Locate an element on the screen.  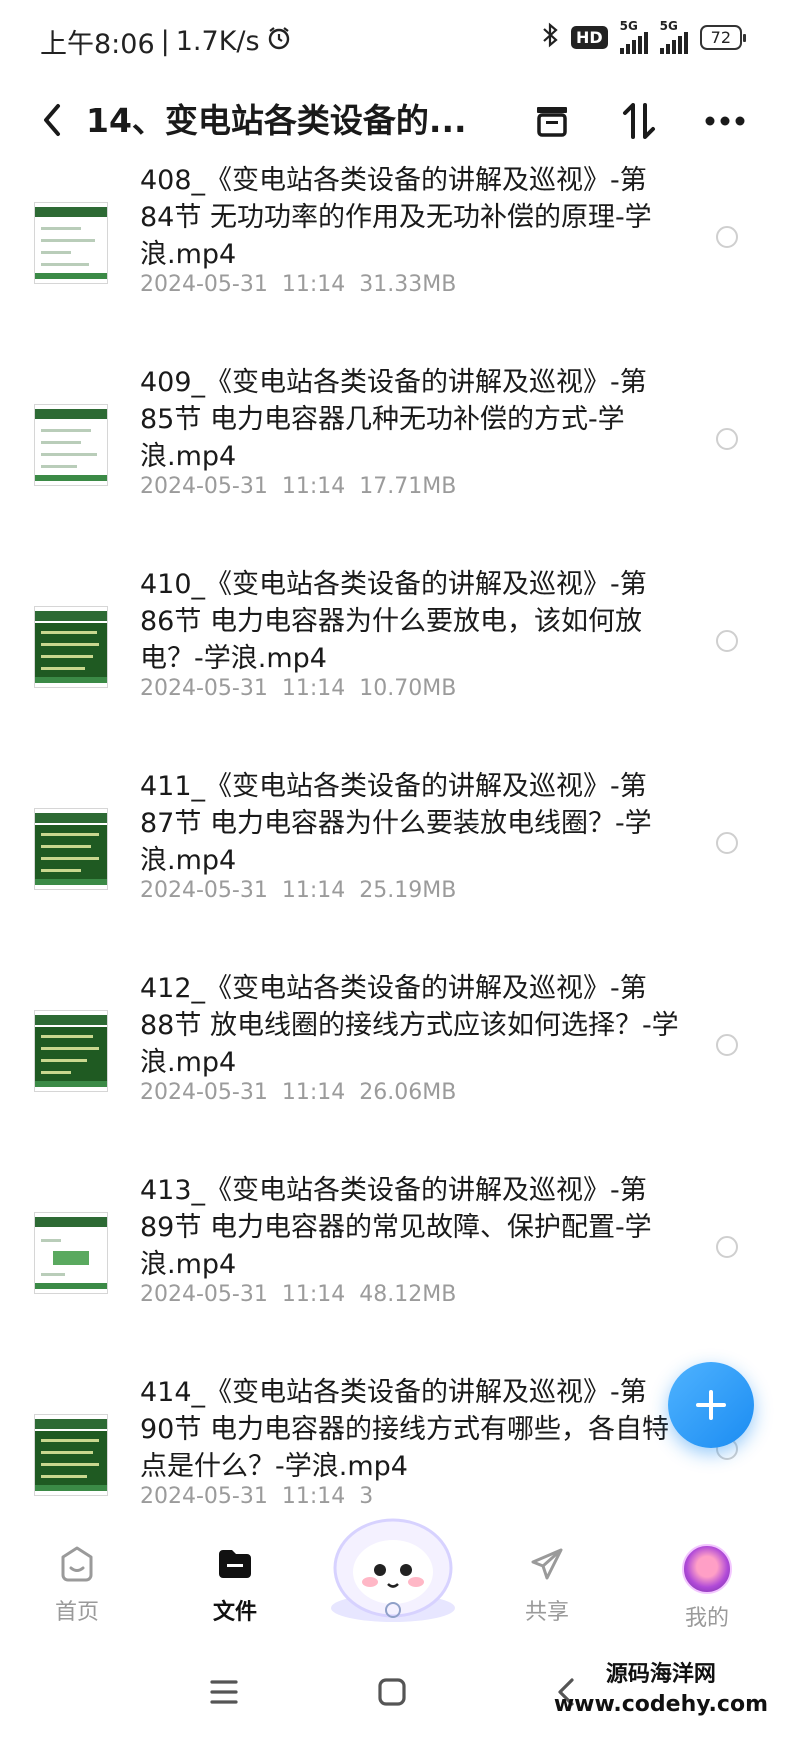
send-icon is located at coordinates (547, 1564).